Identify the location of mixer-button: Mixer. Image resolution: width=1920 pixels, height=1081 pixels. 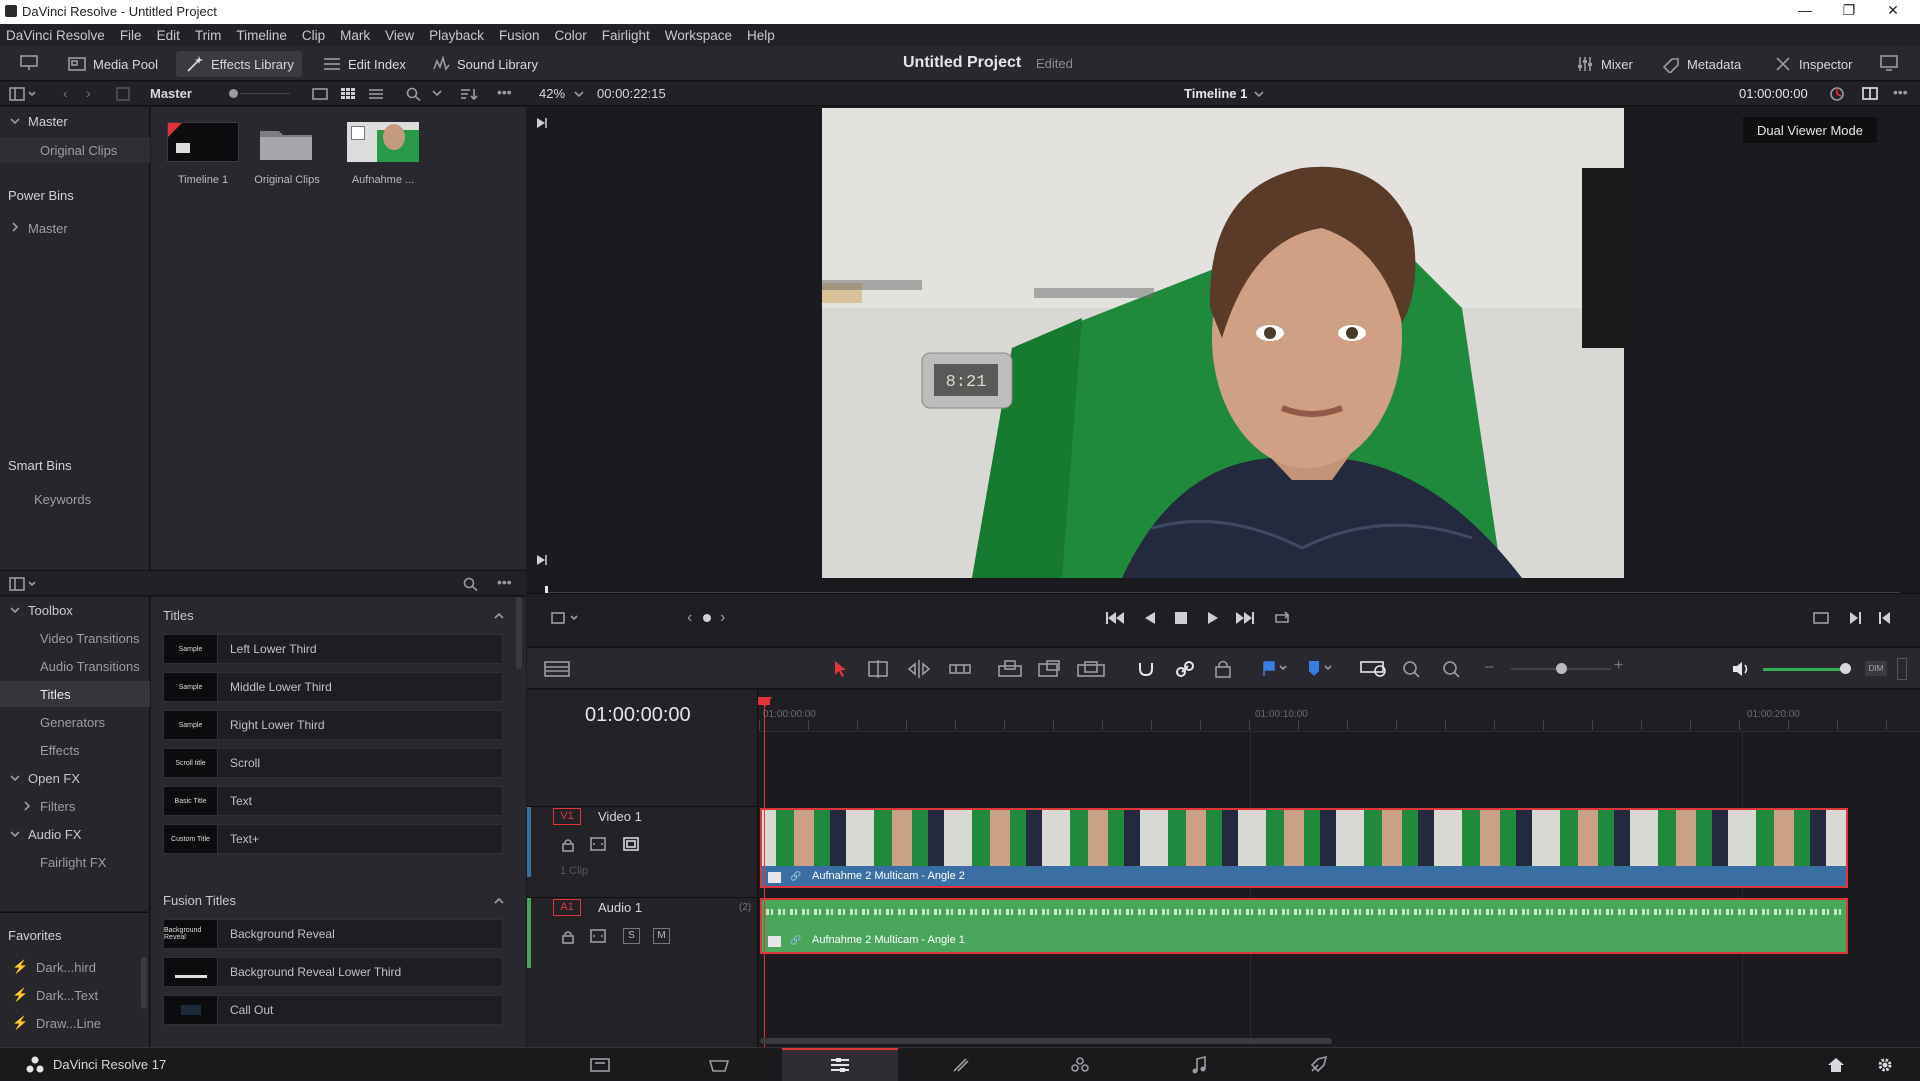
(1604, 64).